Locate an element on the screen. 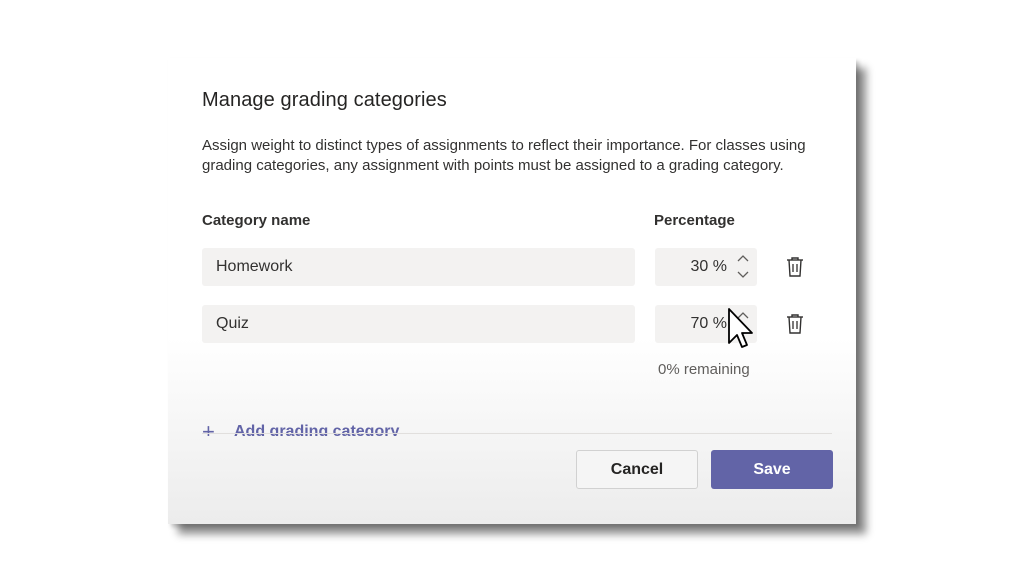 The image size is (1024, 576). dialog-title: Manage grading categories is located at coordinates (324, 100).